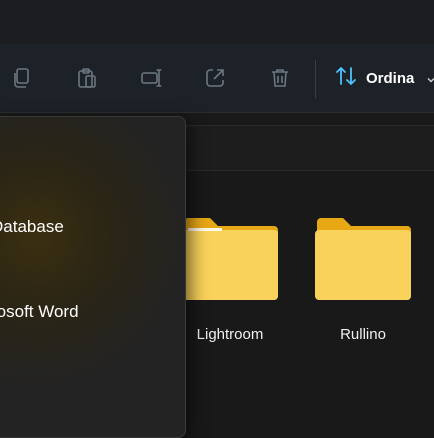  What do you see at coordinates (346, 78) in the screenshot?
I see `sort-icon` at bounding box center [346, 78].